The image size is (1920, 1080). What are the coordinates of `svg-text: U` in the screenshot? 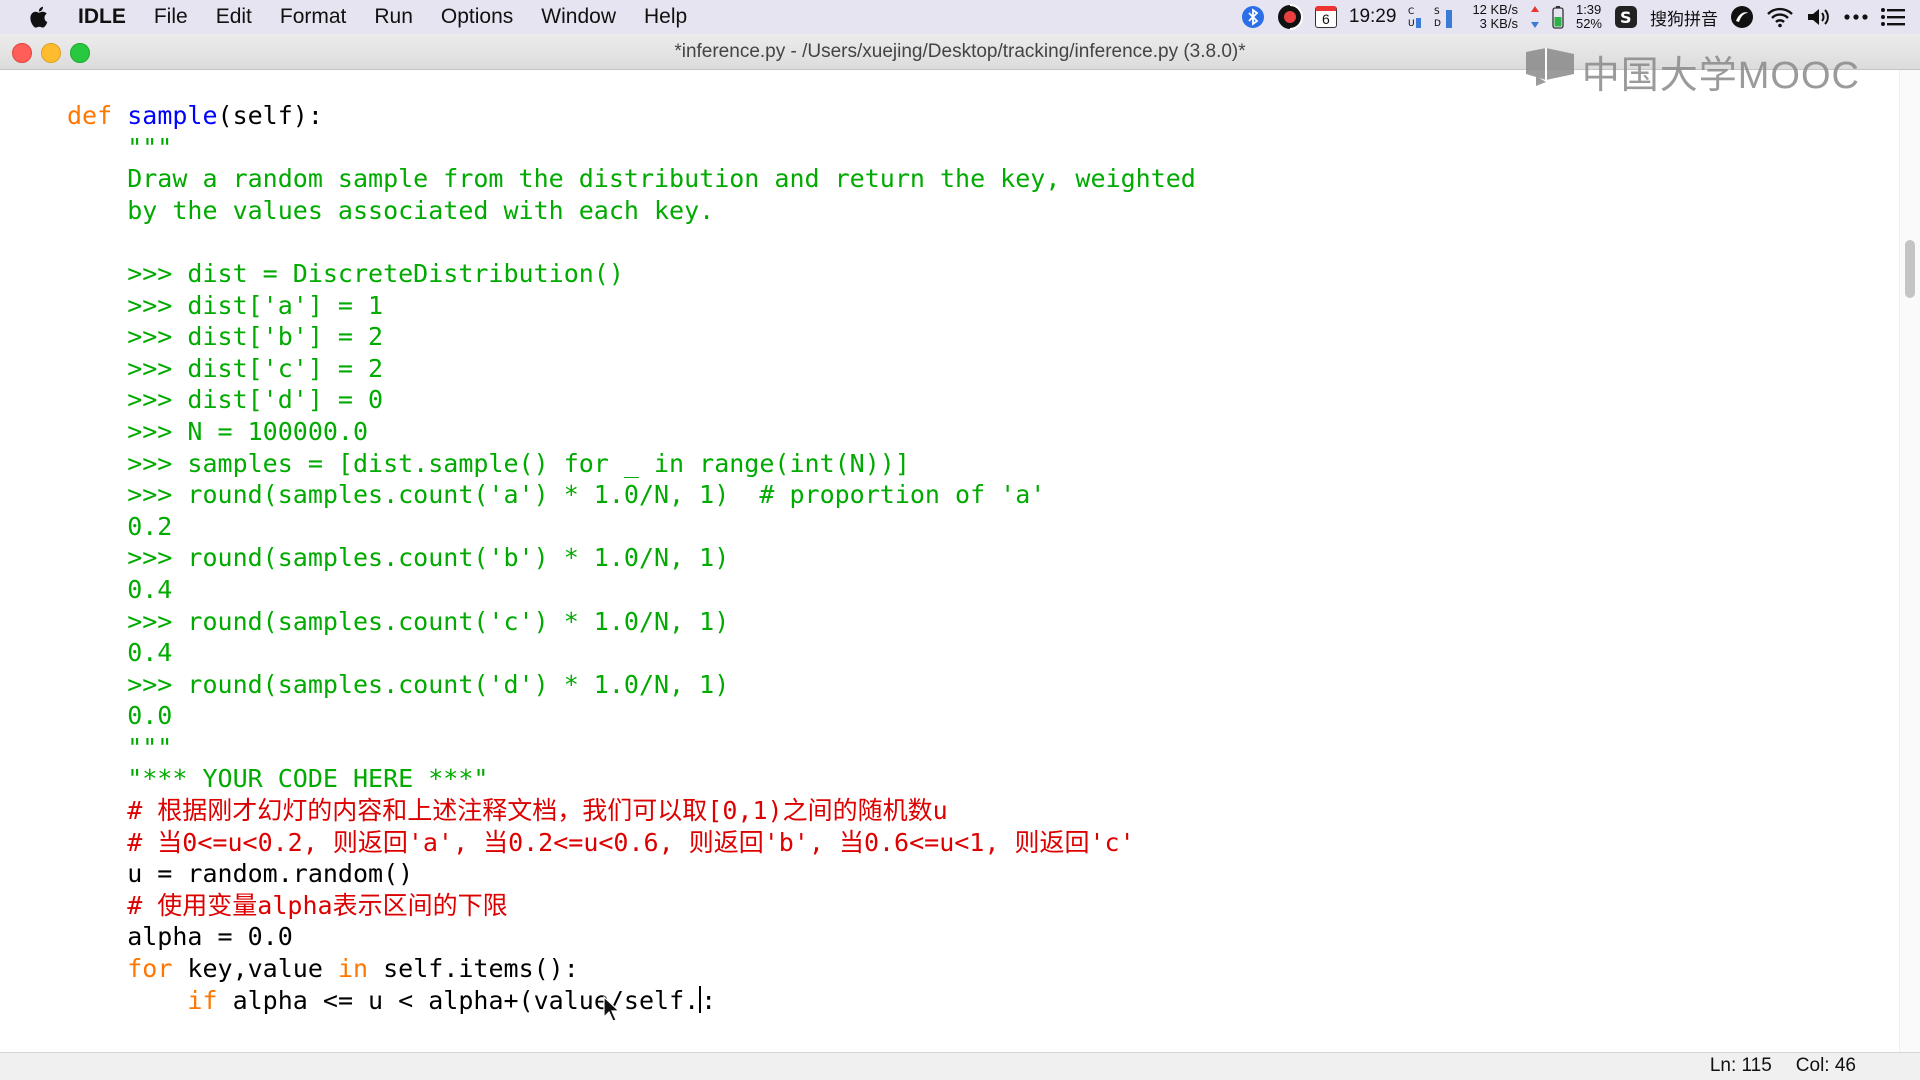 It's located at (1411, 24).